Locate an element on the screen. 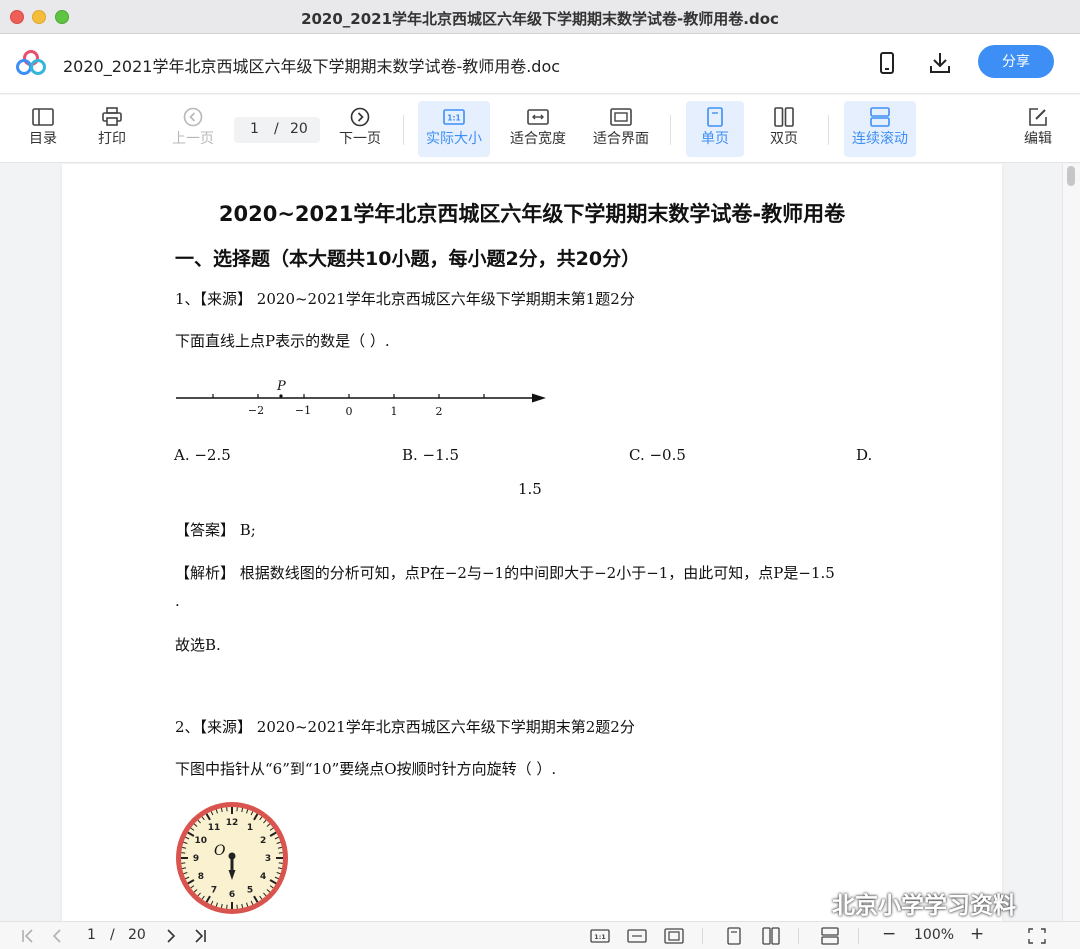  prev-page-icon is located at coordinates (58, 936).